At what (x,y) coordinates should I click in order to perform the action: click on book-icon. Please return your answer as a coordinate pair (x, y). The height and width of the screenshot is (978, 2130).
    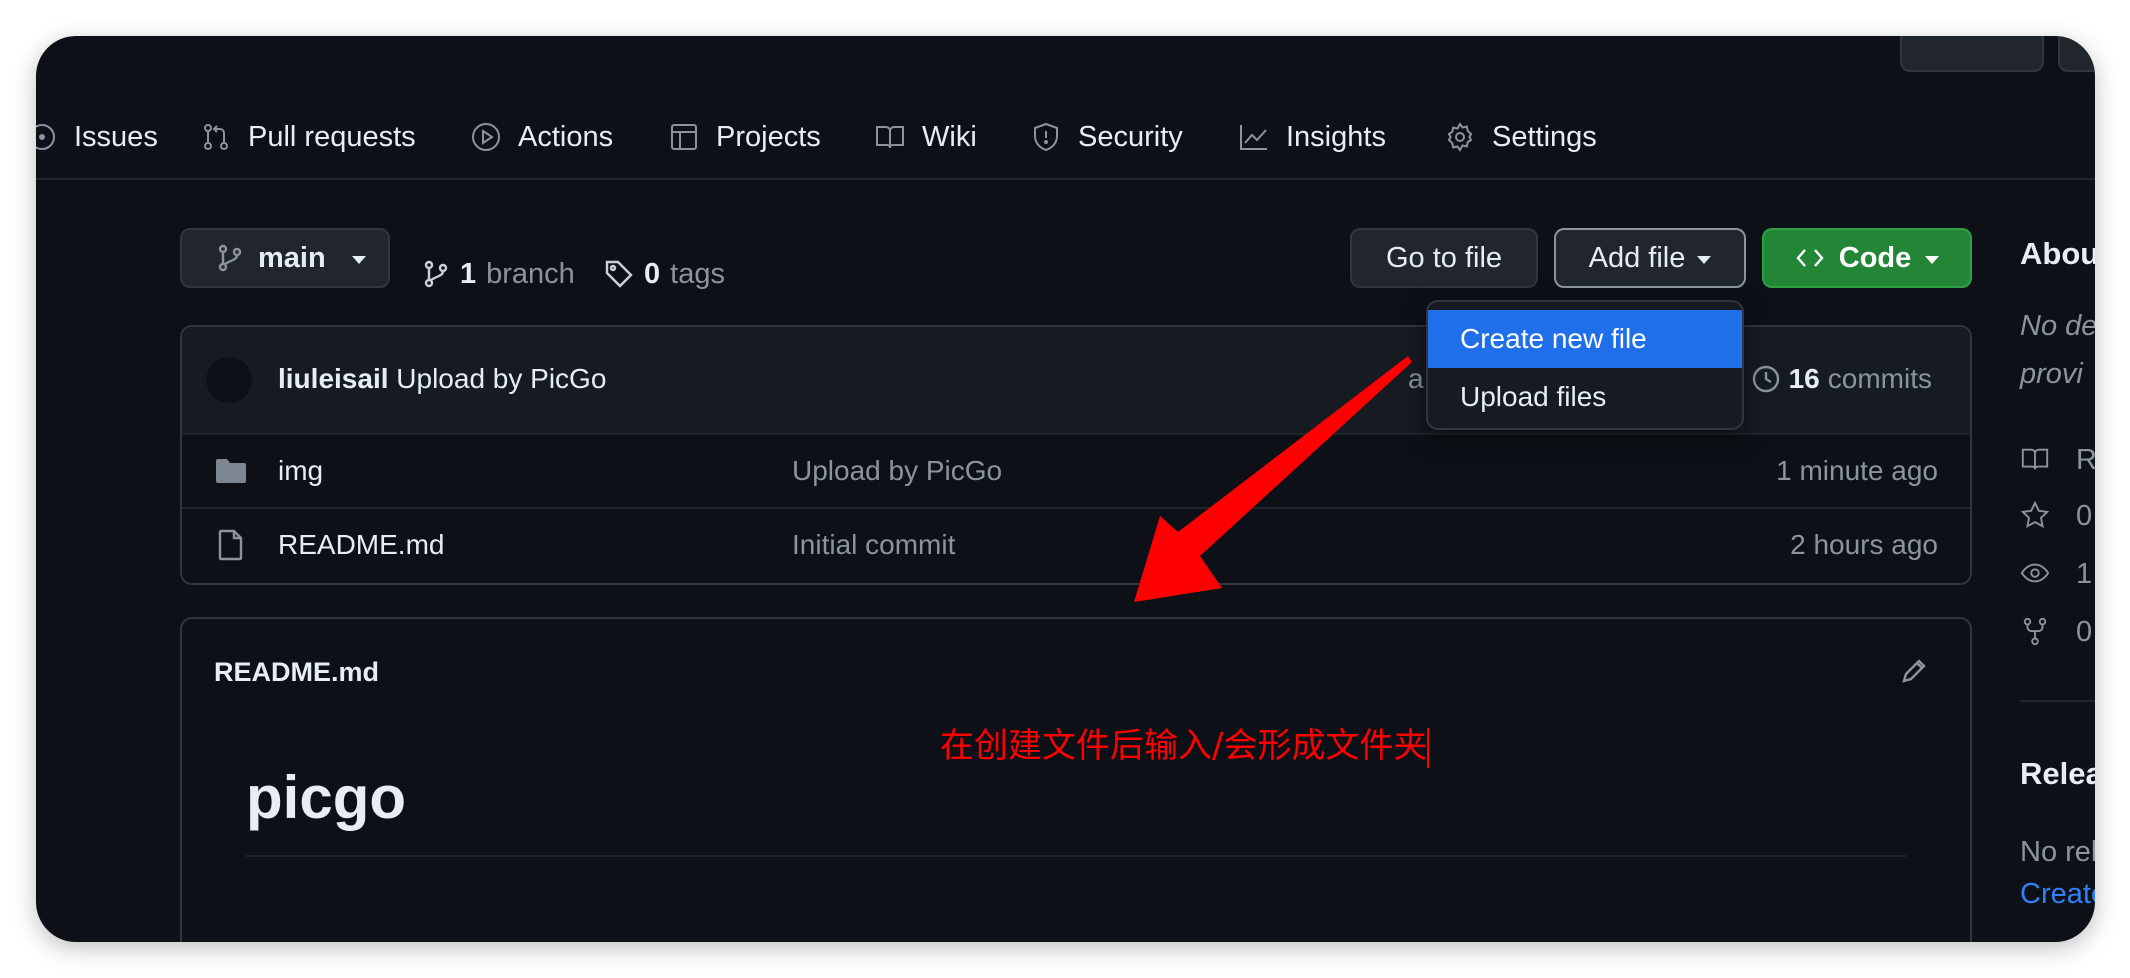
    Looking at the image, I should click on (2035, 459).